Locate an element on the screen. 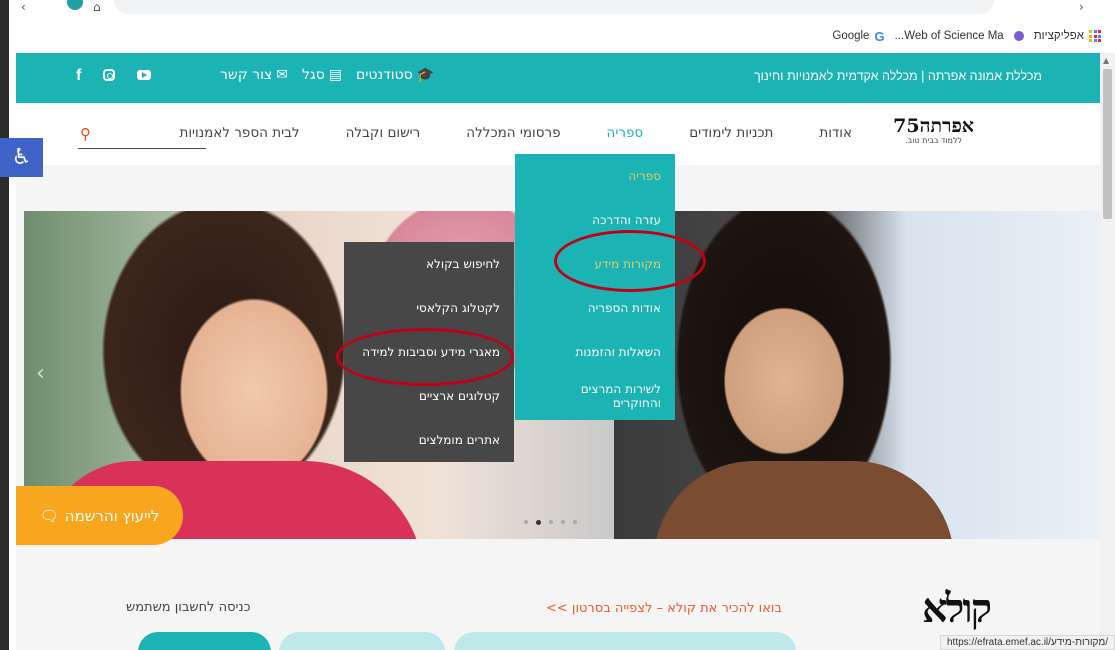 The image size is (1115, 650). highlight-circle-sources is located at coordinates (630, 261).